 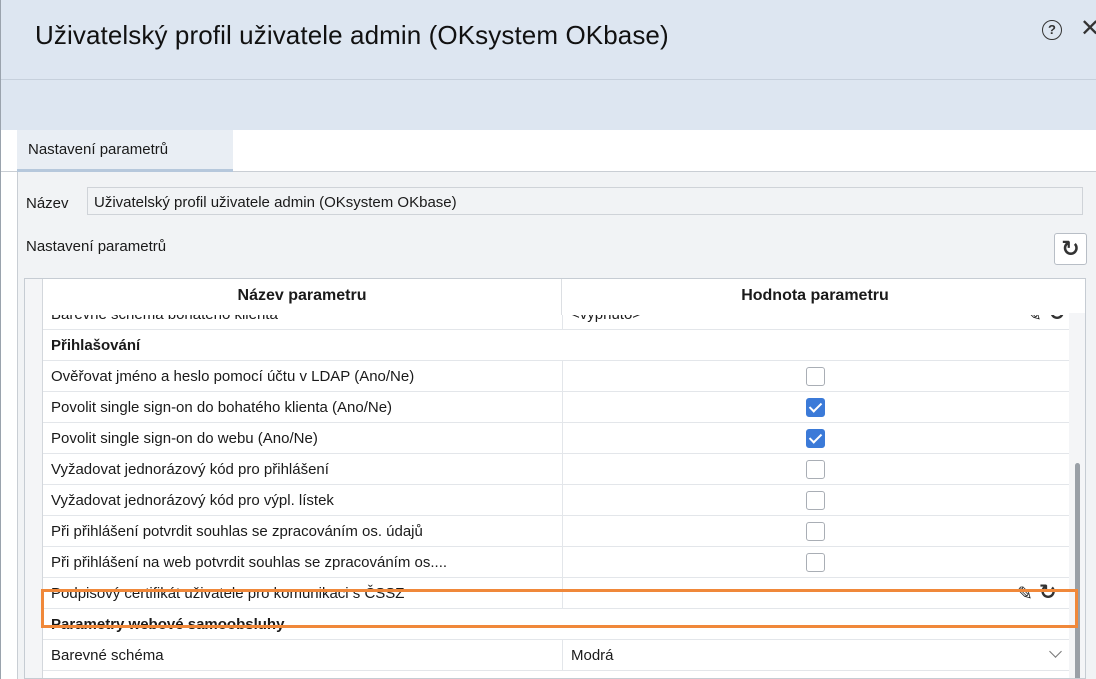 I want to click on refresh-parameters-button: ↻, so click(x=1070, y=249).